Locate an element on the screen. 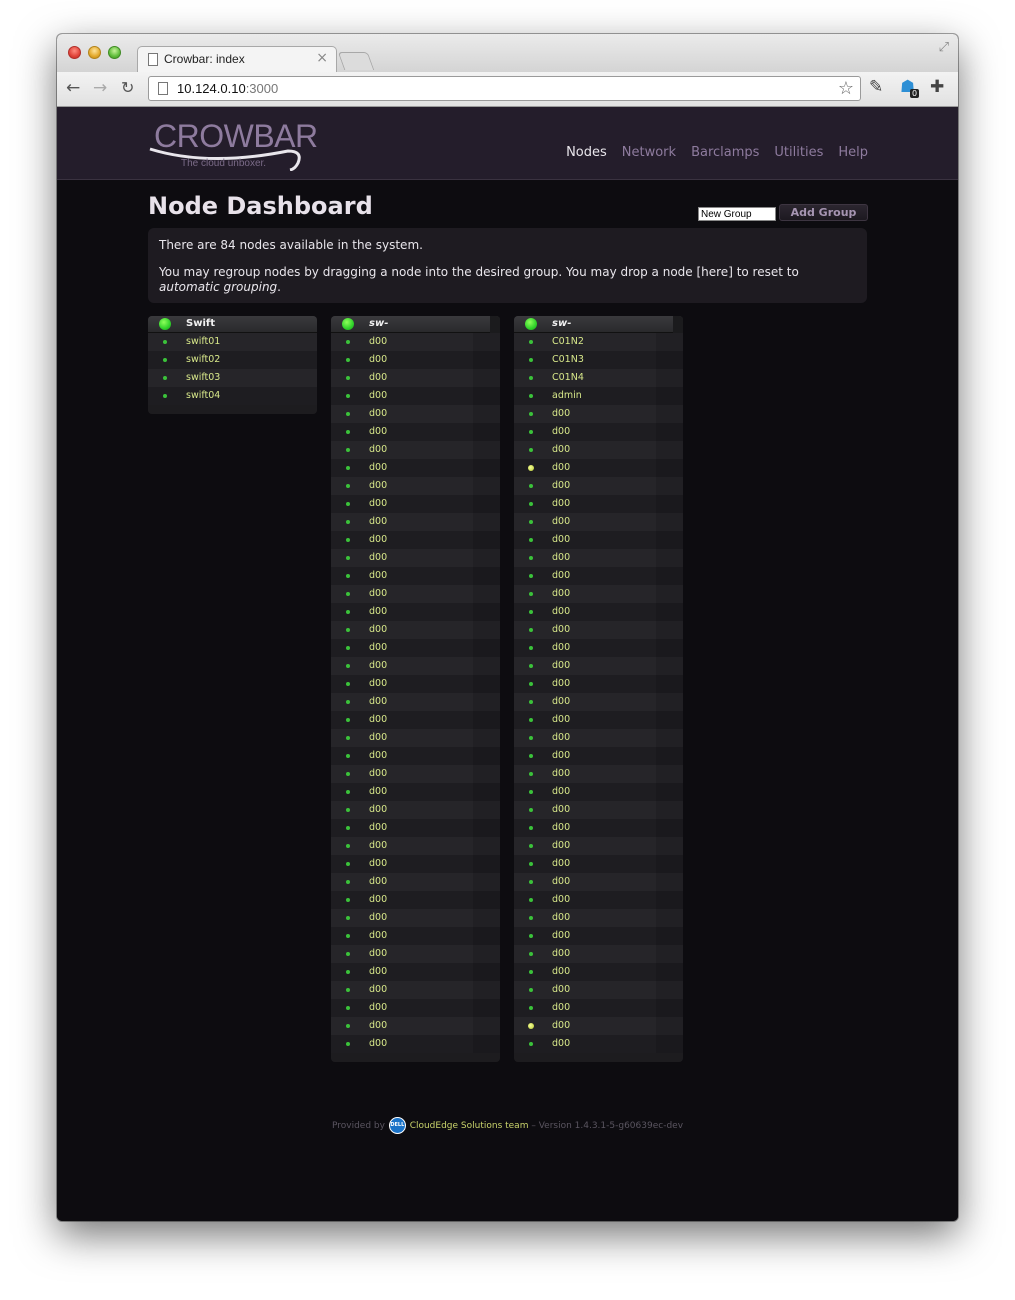  node-row: C01N4 is located at coordinates (598, 378).